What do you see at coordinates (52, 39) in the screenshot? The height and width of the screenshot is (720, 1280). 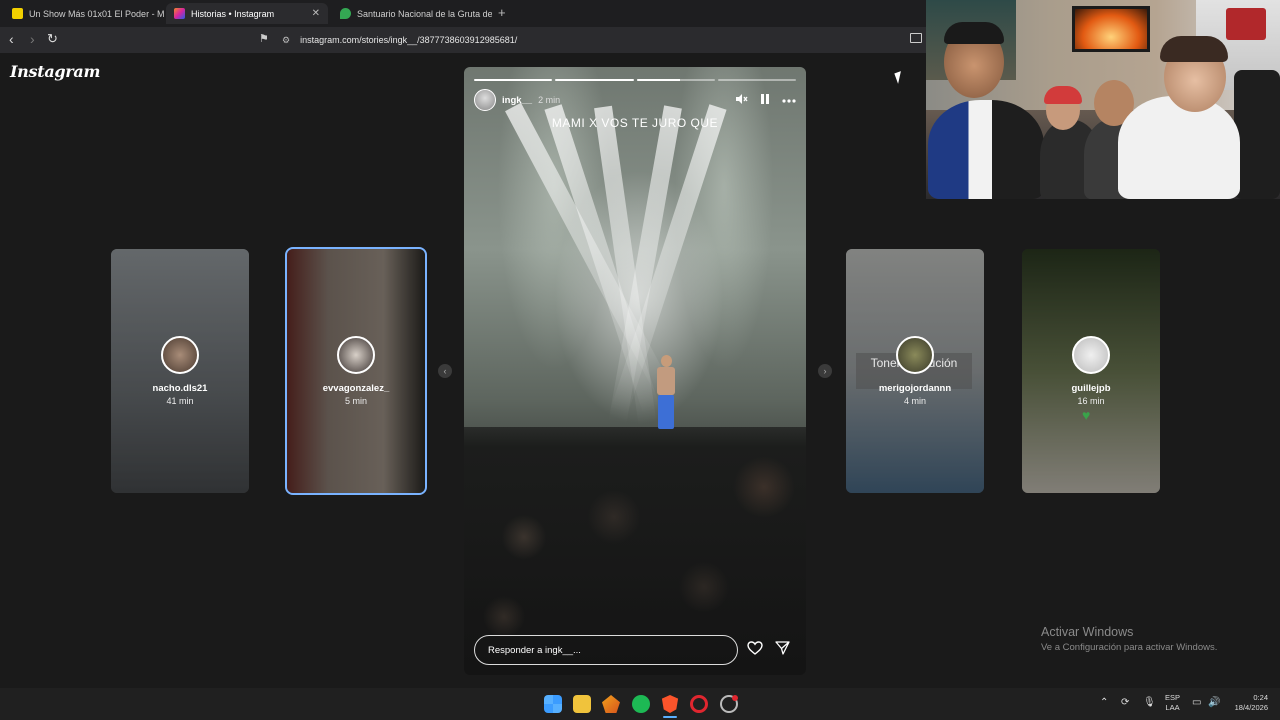 I see `reload-icon: ↻` at bounding box center [52, 39].